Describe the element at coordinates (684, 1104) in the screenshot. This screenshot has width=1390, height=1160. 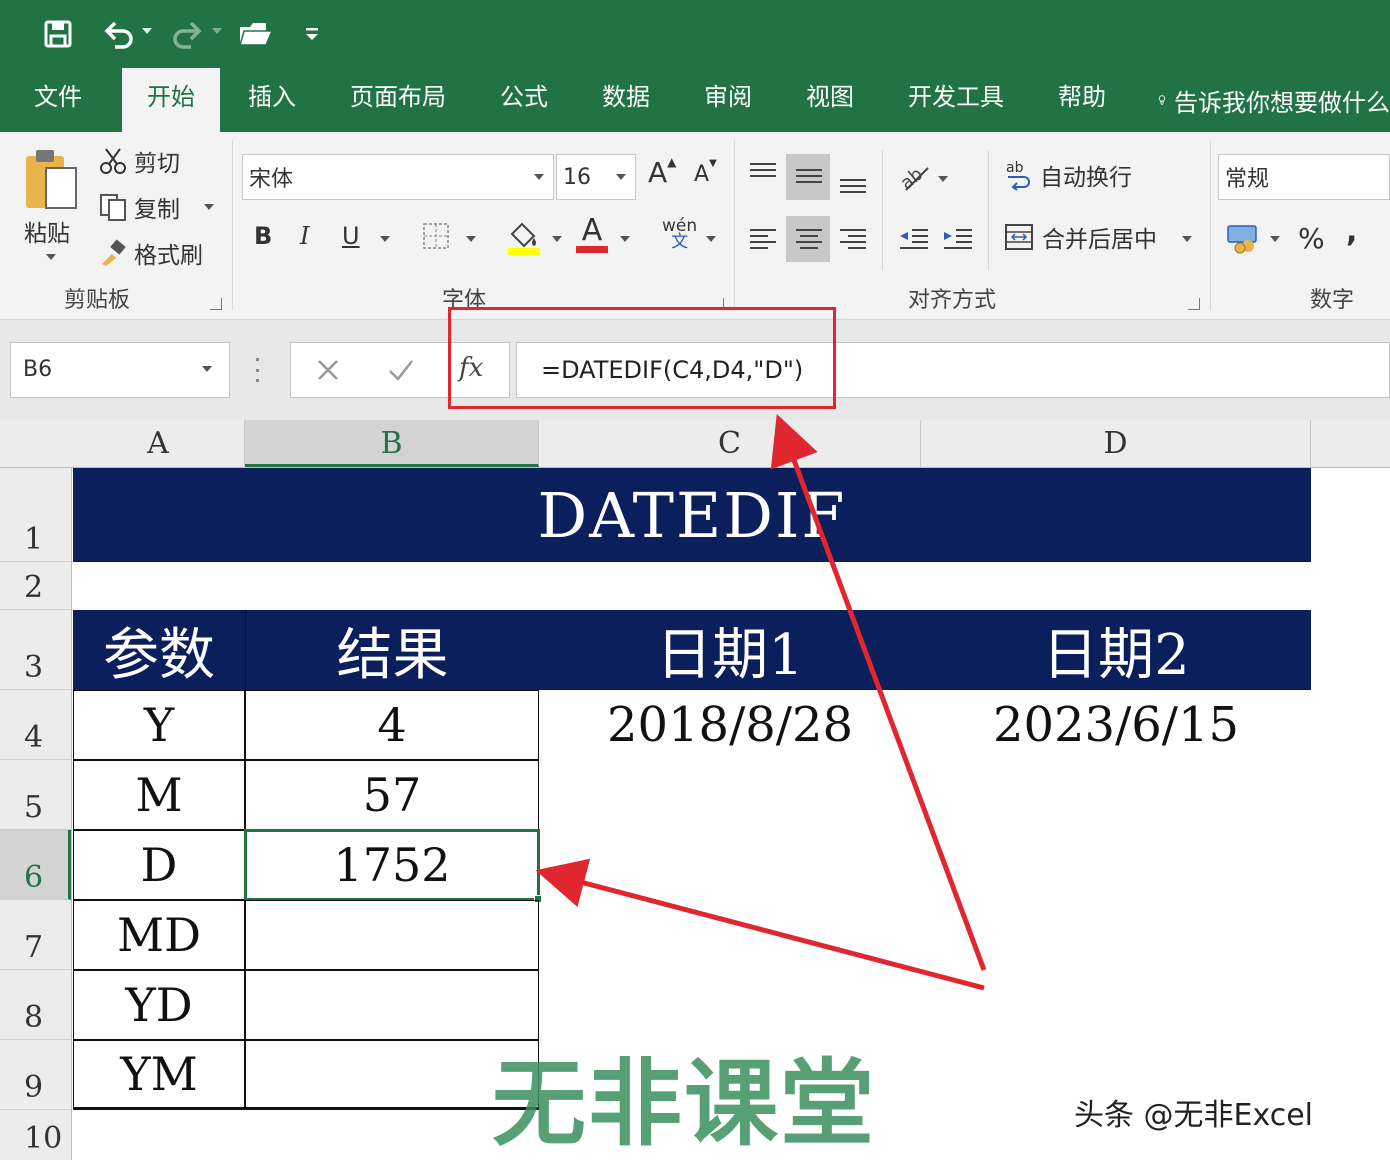
I see `watermark-logo: 无非课堂` at that location.